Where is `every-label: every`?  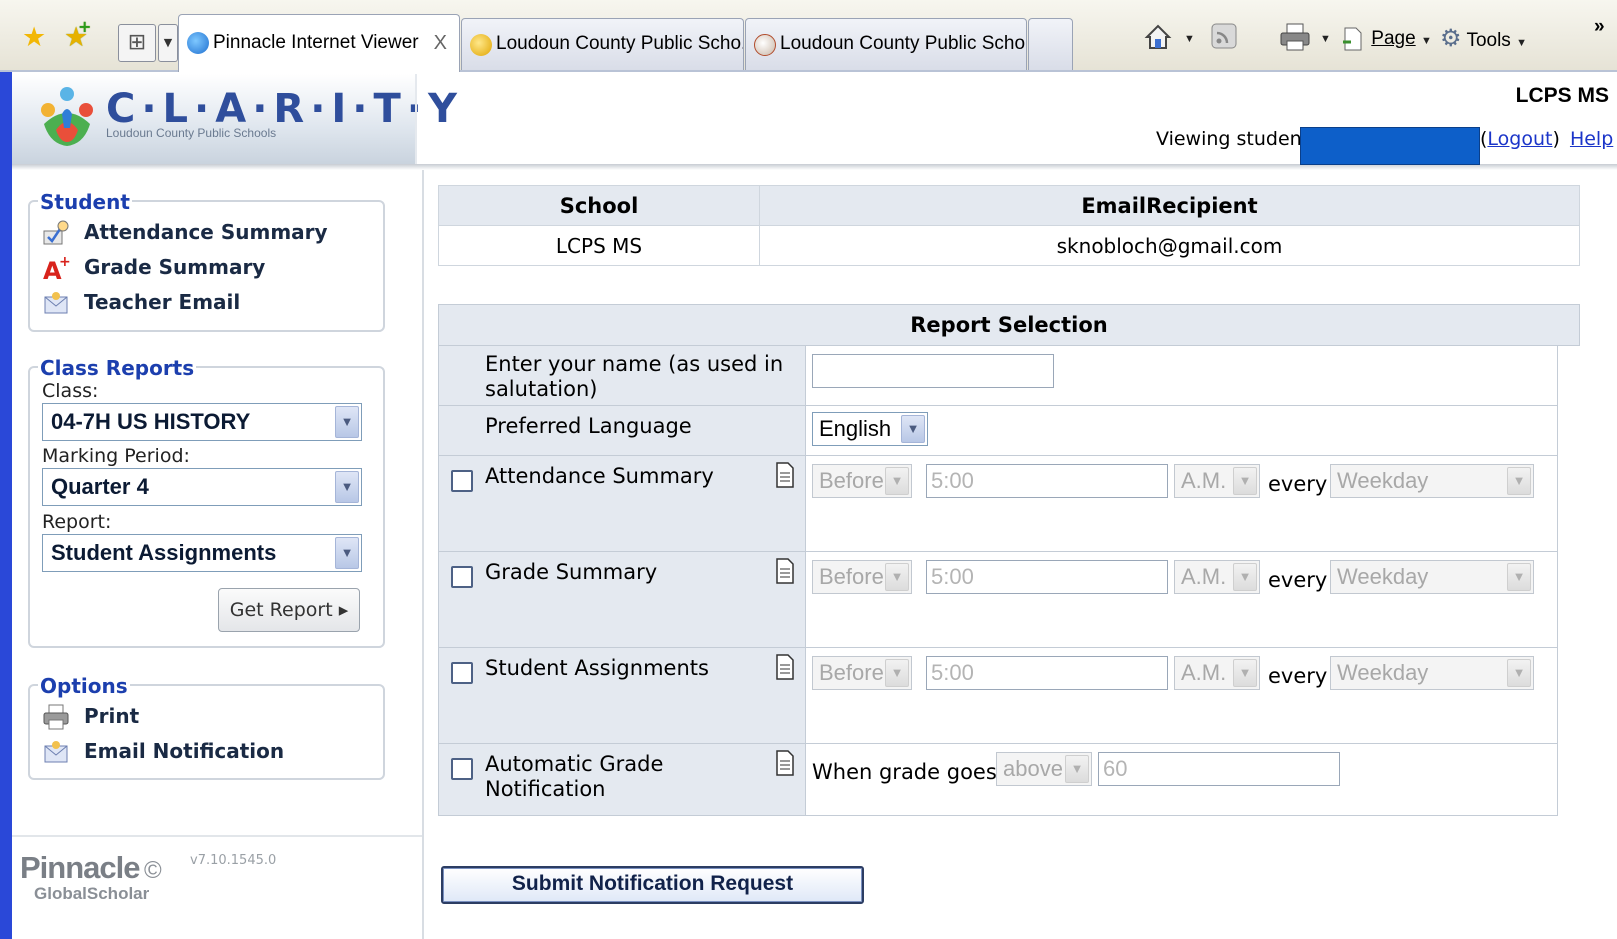 every-label: every is located at coordinates (1298, 676).